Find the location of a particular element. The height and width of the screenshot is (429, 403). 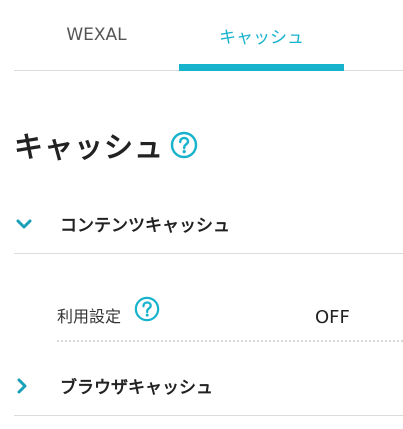

tab-wexal: WEXAL is located at coordinates (96, 35).